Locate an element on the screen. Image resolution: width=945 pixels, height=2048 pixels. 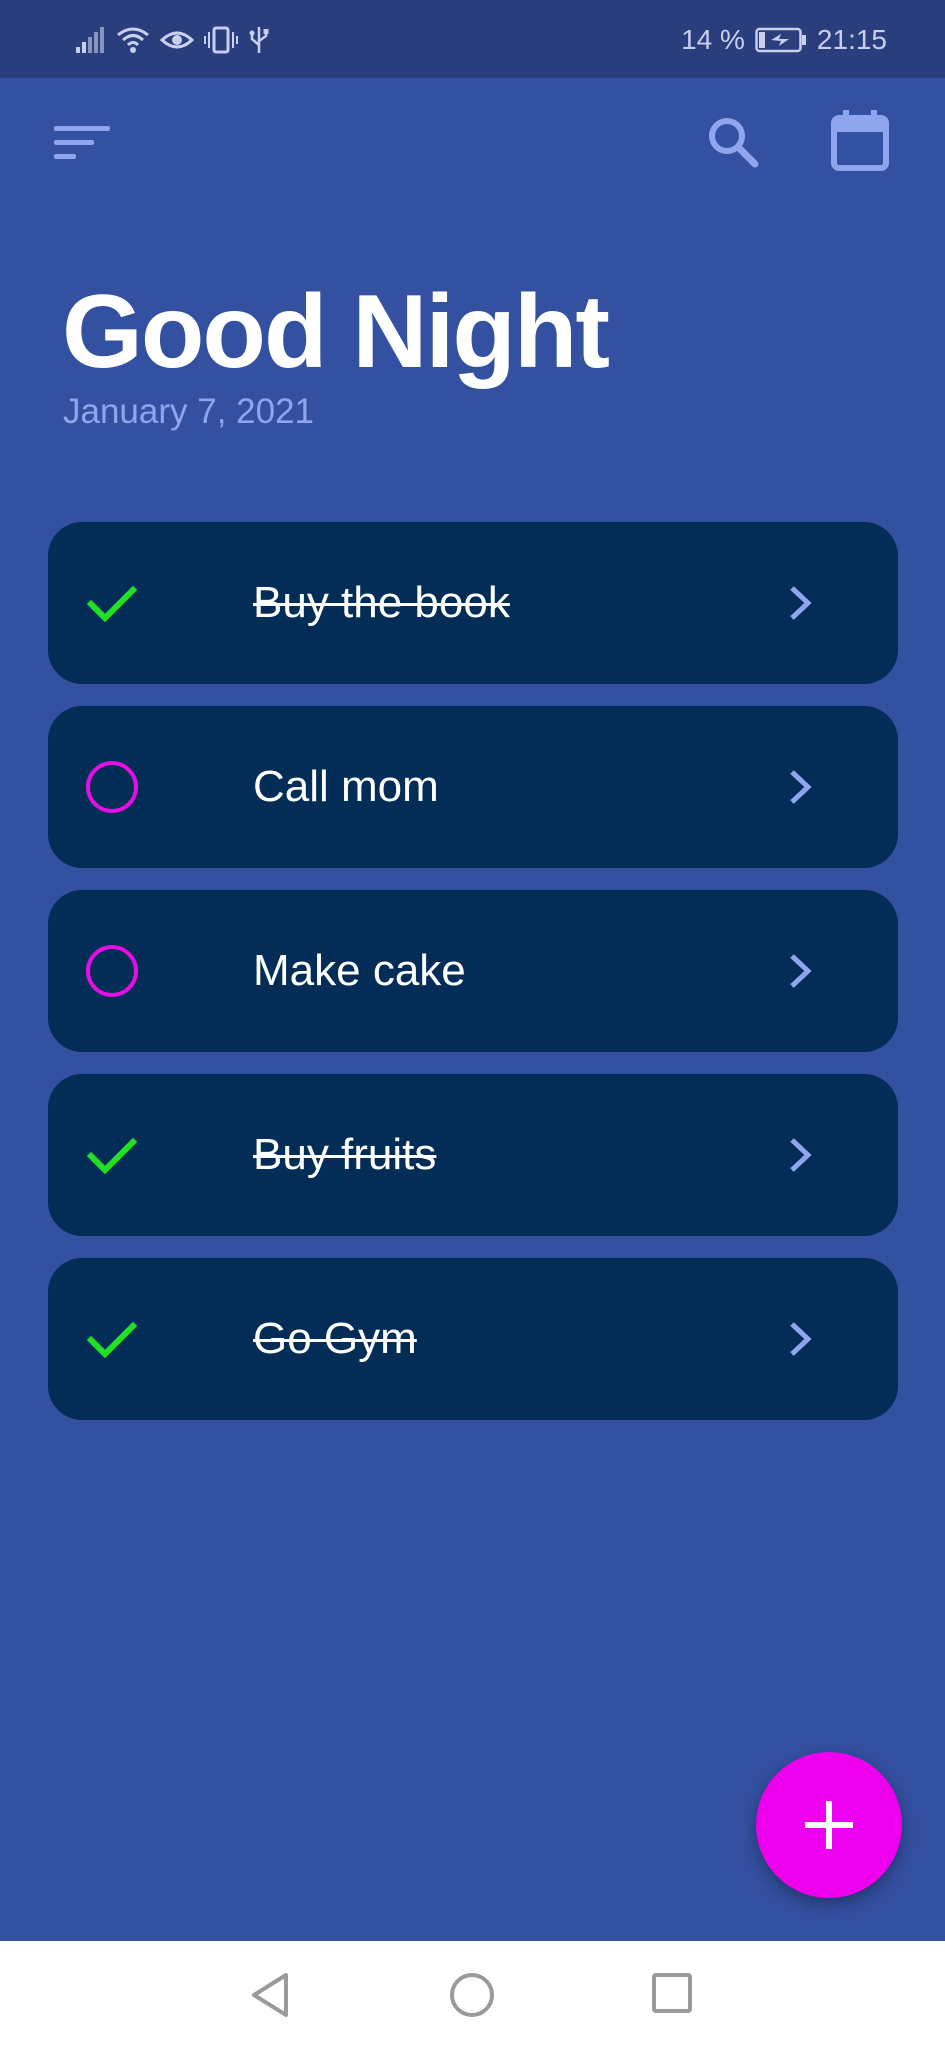
menu-button is located at coordinates (82, 145).